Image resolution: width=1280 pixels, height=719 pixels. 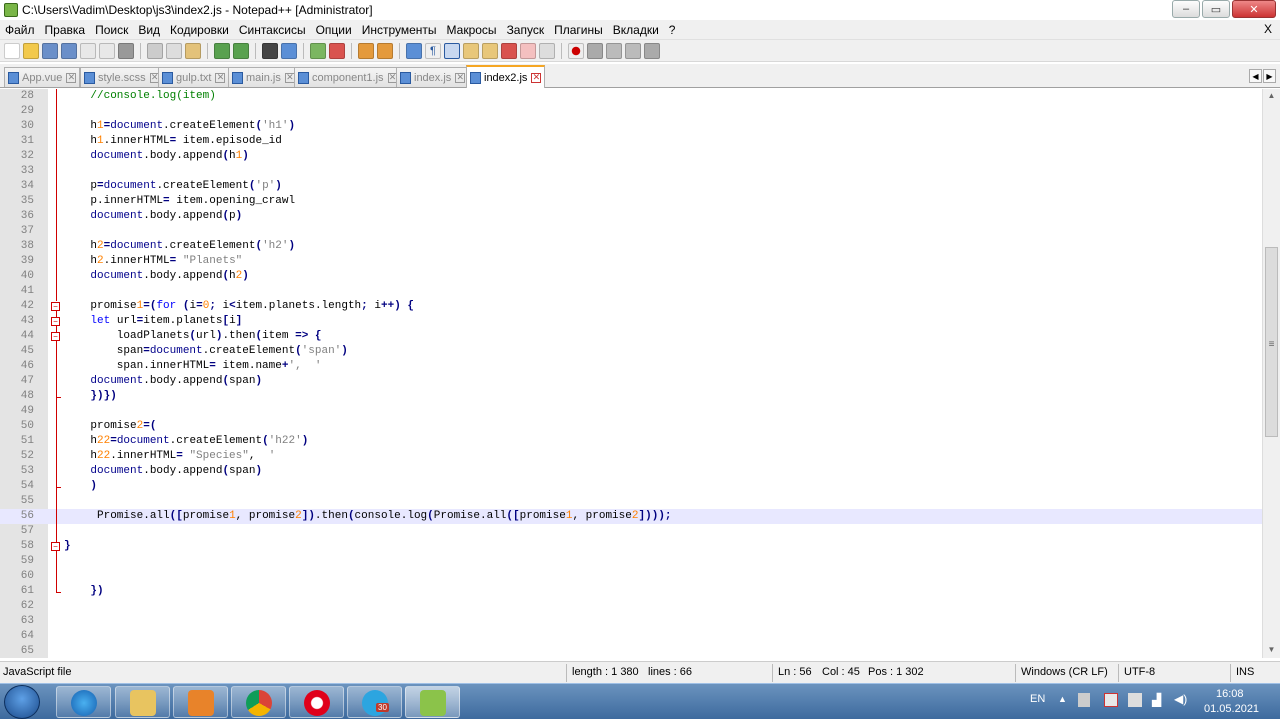 What do you see at coordinates (289, 50) in the screenshot?
I see `replace-icon` at bounding box center [289, 50].